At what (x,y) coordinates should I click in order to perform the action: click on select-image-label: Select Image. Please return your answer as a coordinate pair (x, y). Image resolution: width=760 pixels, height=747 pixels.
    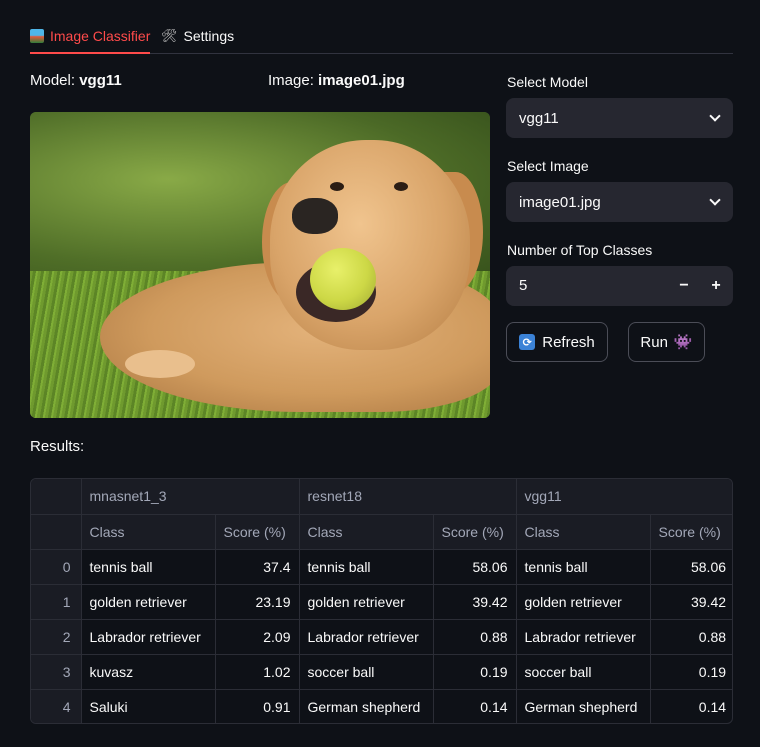
    Looking at the image, I should click on (548, 166).